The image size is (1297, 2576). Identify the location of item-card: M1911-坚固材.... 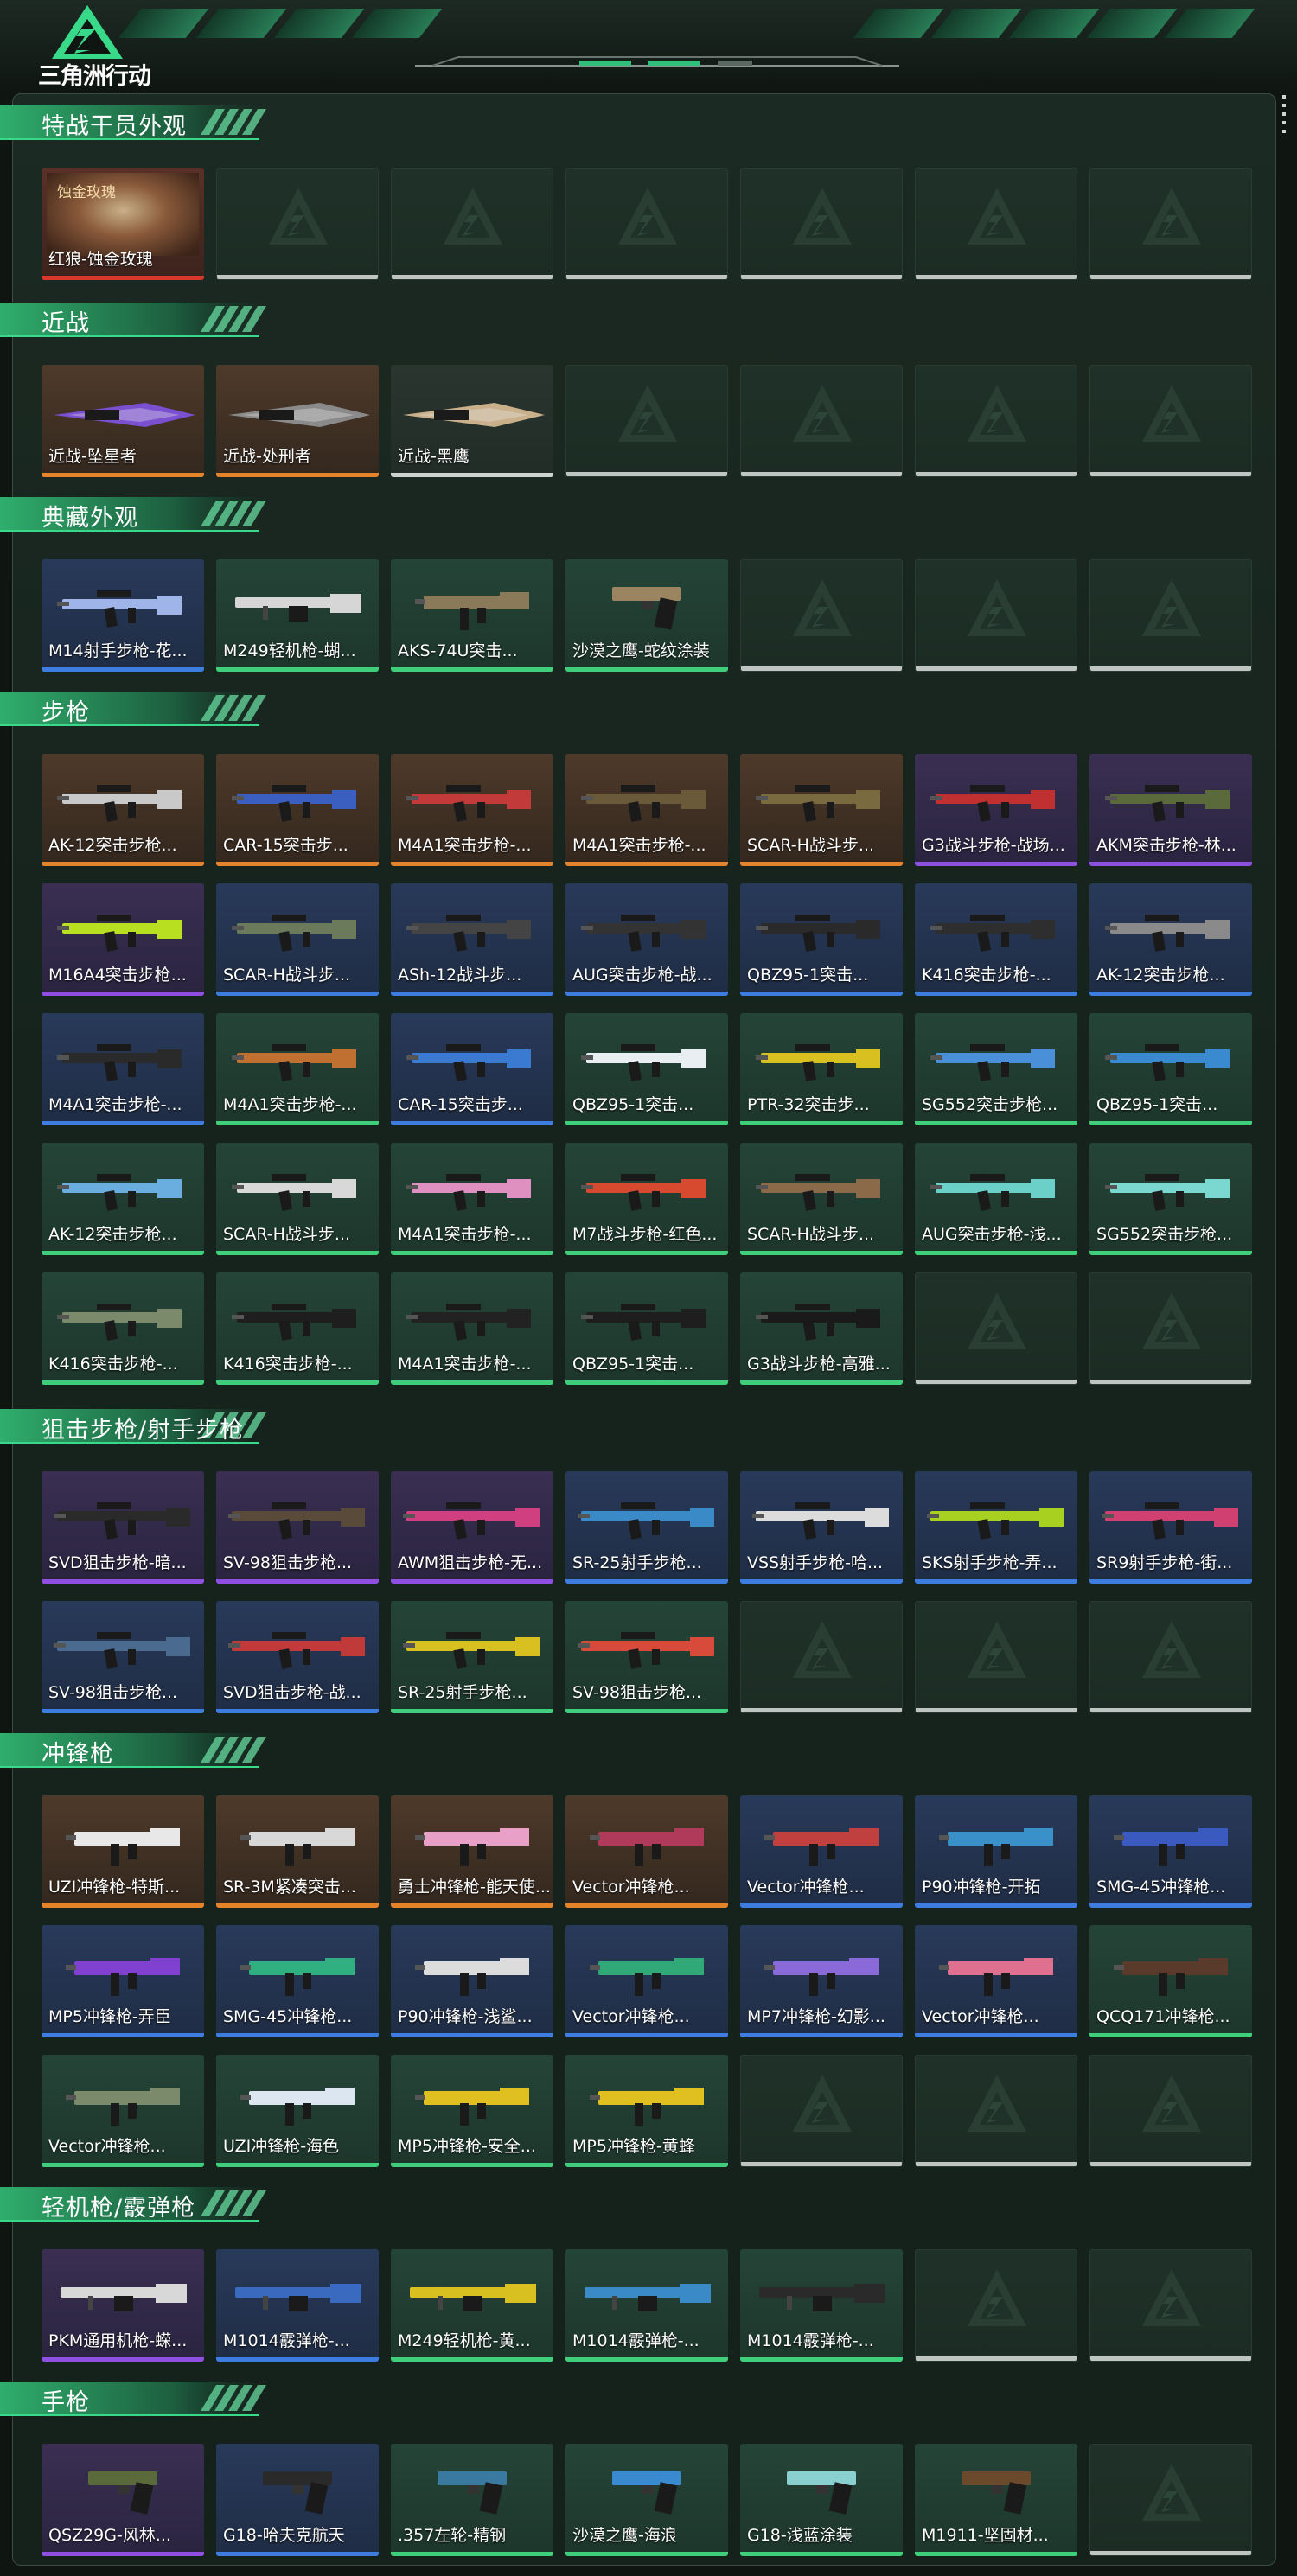
(996, 2500).